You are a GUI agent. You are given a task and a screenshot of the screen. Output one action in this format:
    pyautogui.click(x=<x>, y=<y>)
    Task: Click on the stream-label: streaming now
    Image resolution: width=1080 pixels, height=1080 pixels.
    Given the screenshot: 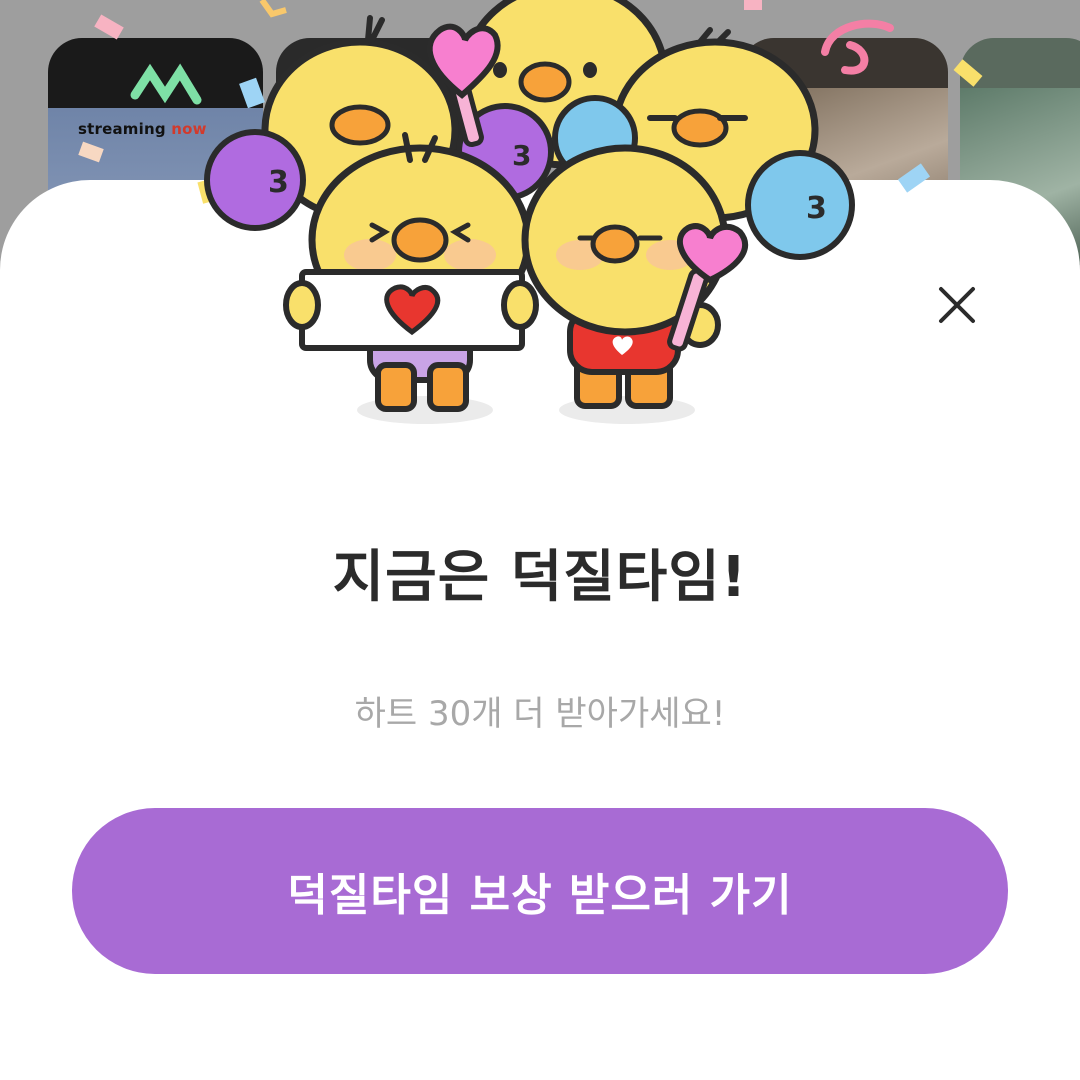 What is the action you would take?
    pyautogui.click(x=142, y=129)
    